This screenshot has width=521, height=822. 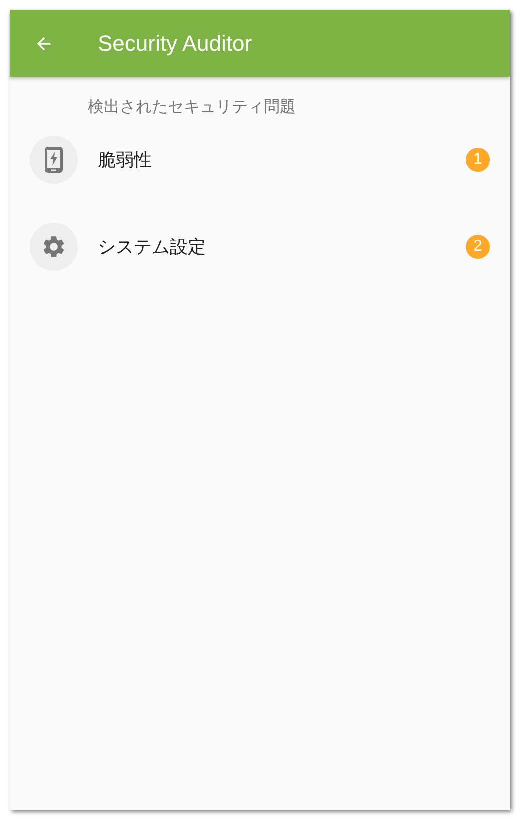 I want to click on section-header: 検出されたセキュリティ問題, so click(x=192, y=108).